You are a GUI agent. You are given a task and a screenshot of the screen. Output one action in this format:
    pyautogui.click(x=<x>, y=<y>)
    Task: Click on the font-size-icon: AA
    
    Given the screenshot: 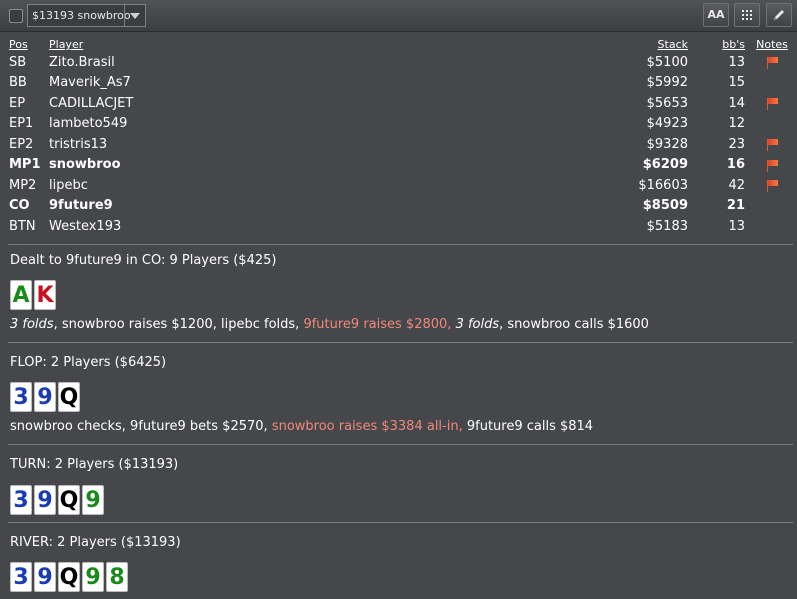 What is the action you would take?
    pyautogui.click(x=716, y=14)
    